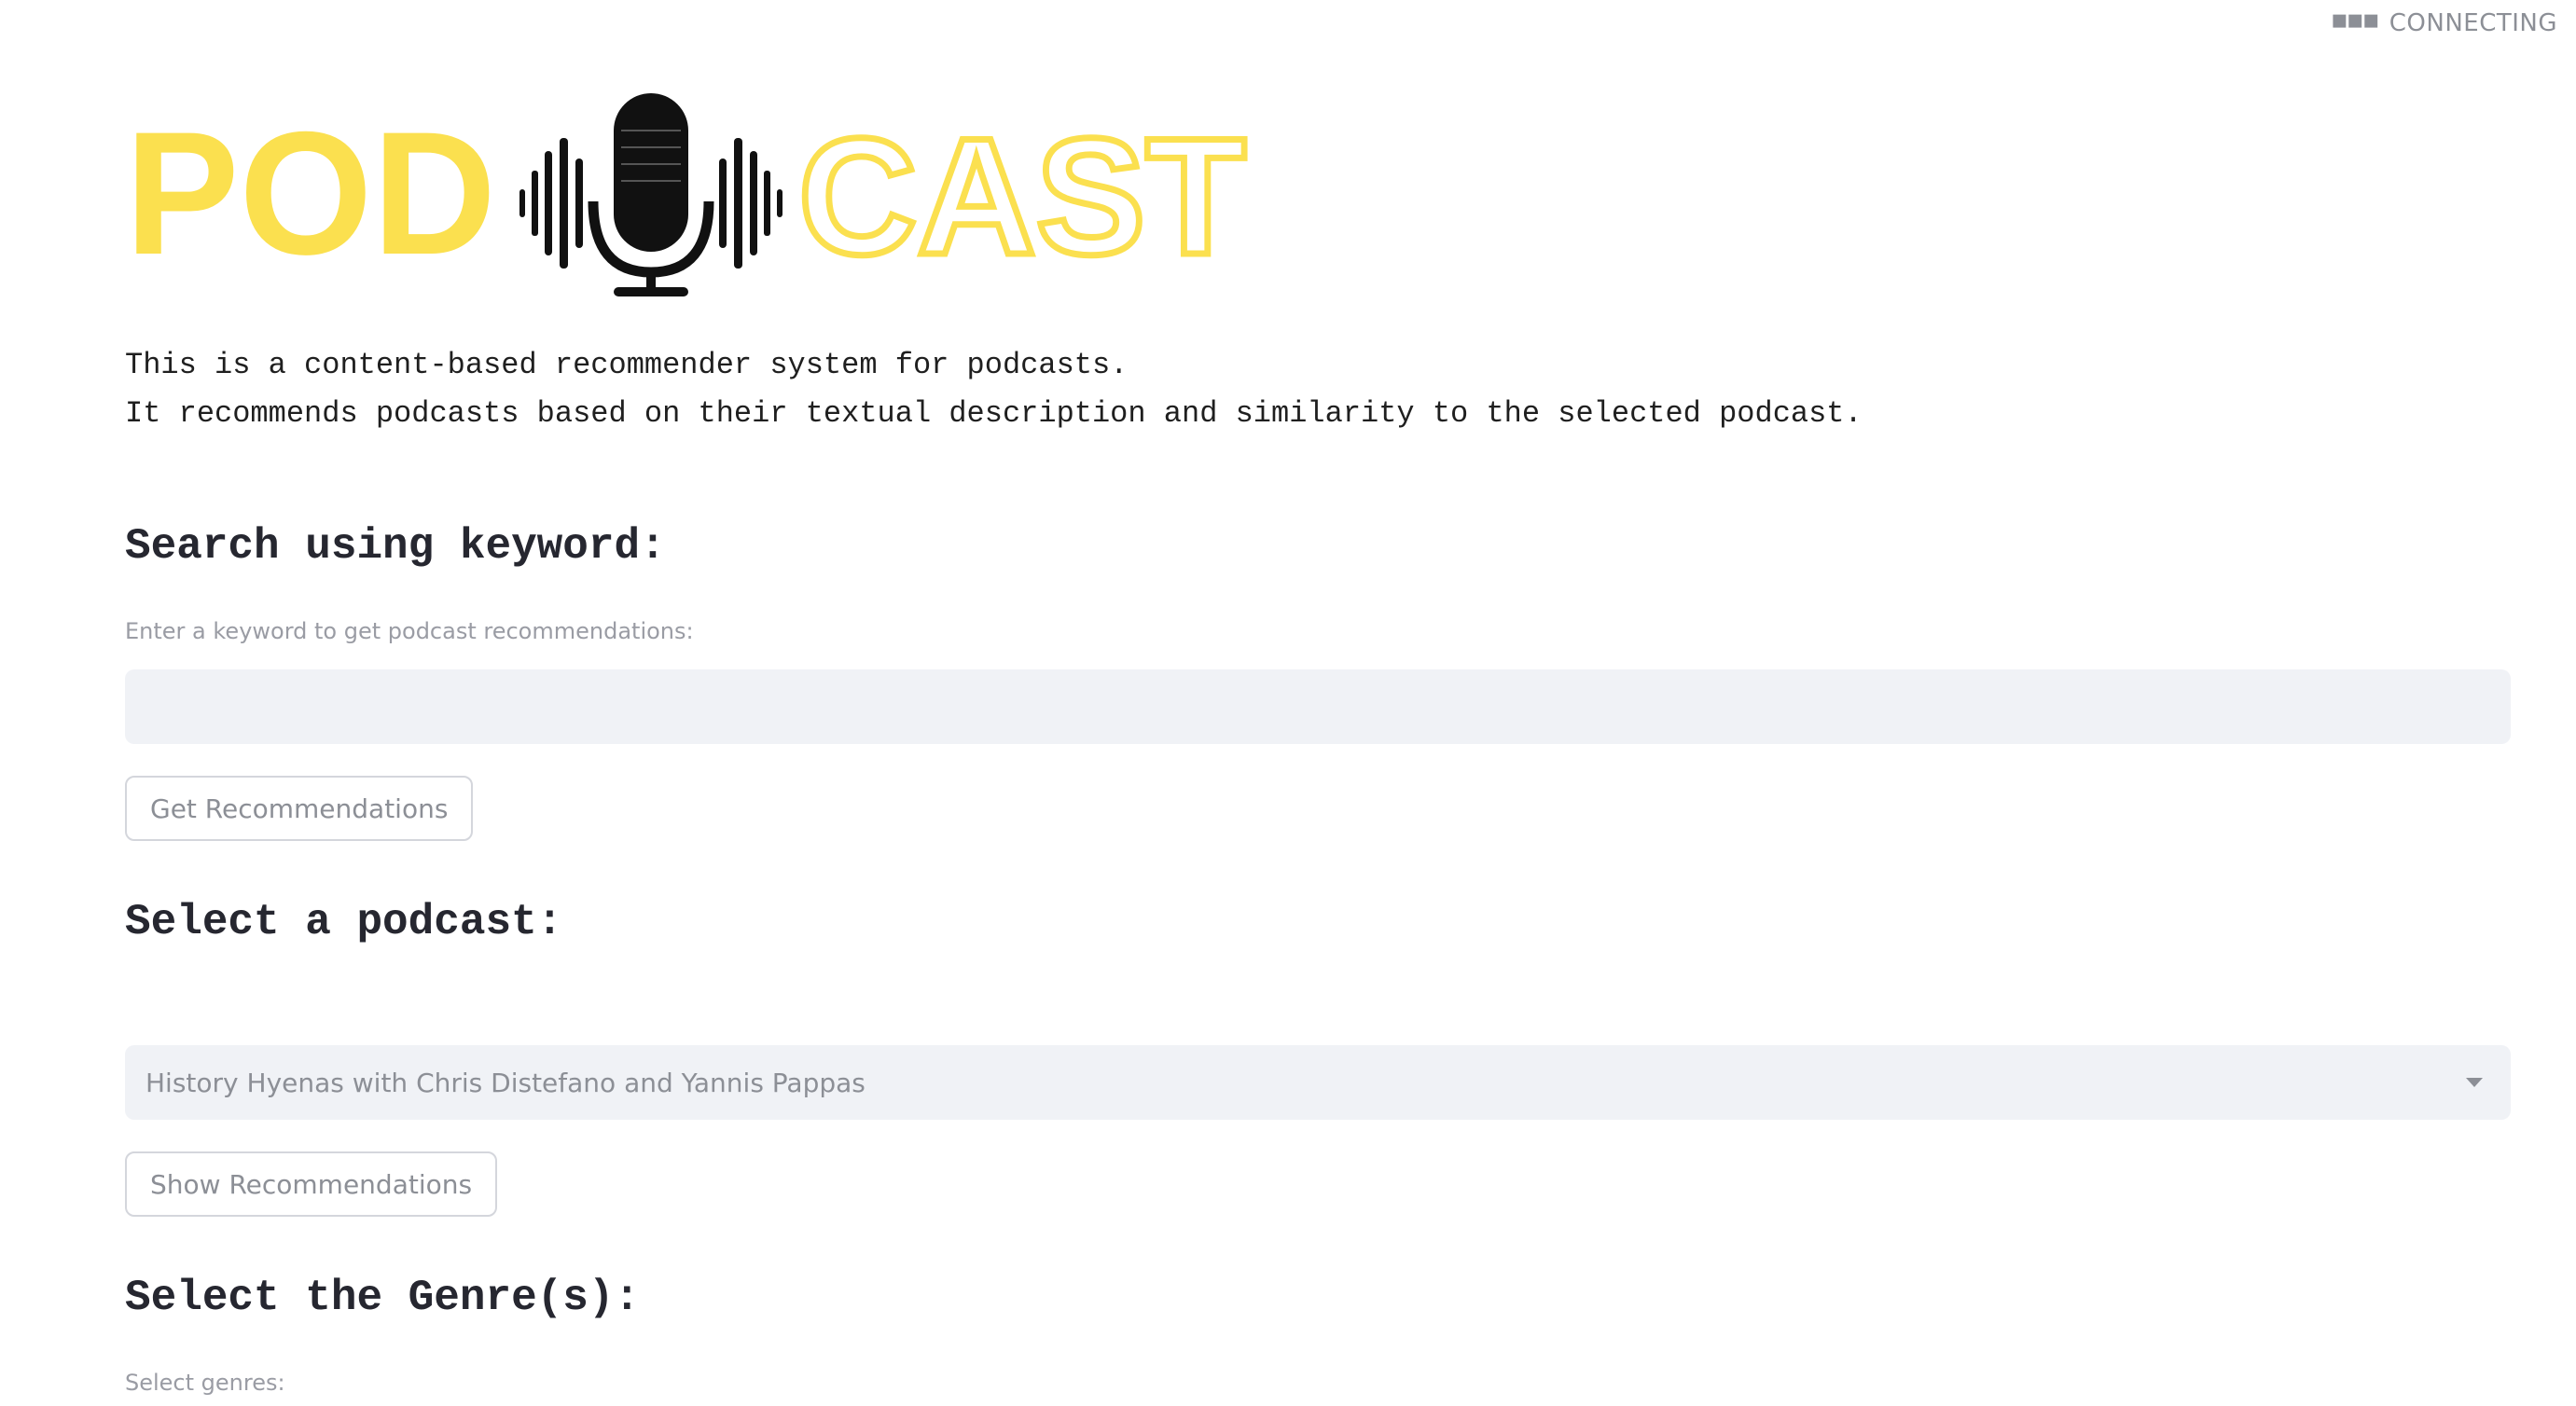 Image resolution: width=2576 pixels, height=1406 pixels. What do you see at coordinates (650, 194) in the screenshot?
I see `microphone-soundwave-icon` at bounding box center [650, 194].